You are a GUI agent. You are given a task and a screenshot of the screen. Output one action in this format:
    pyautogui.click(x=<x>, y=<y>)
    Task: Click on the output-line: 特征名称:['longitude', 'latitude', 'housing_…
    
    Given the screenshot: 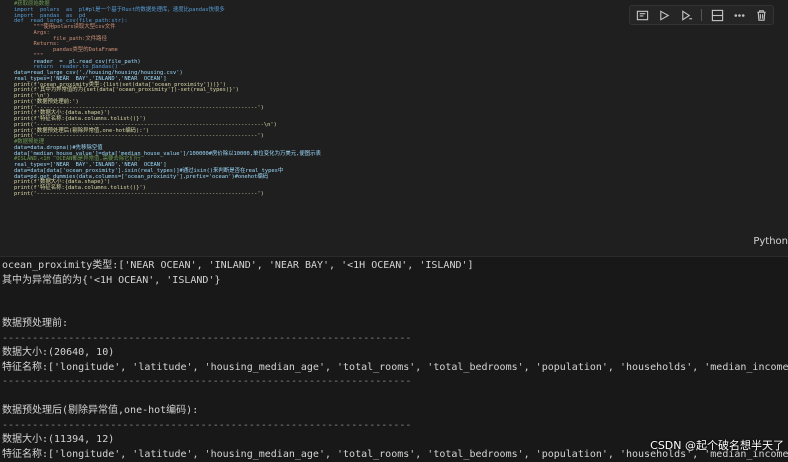 What is the action you would take?
    pyautogui.click(x=395, y=367)
    